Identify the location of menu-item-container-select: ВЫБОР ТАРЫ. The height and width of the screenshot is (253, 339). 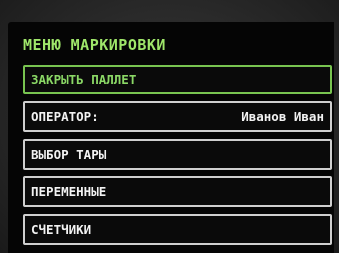
(177, 154).